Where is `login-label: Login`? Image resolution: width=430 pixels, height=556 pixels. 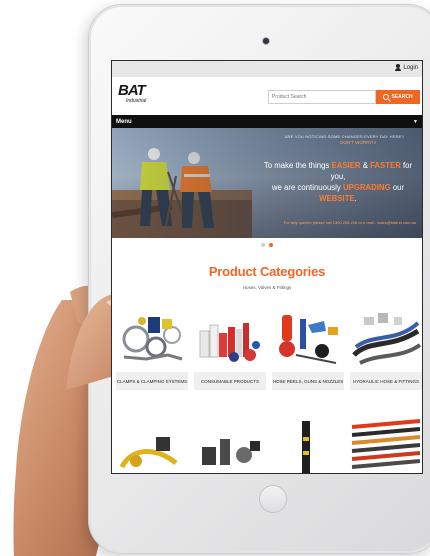 login-label: Login is located at coordinates (410, 67).